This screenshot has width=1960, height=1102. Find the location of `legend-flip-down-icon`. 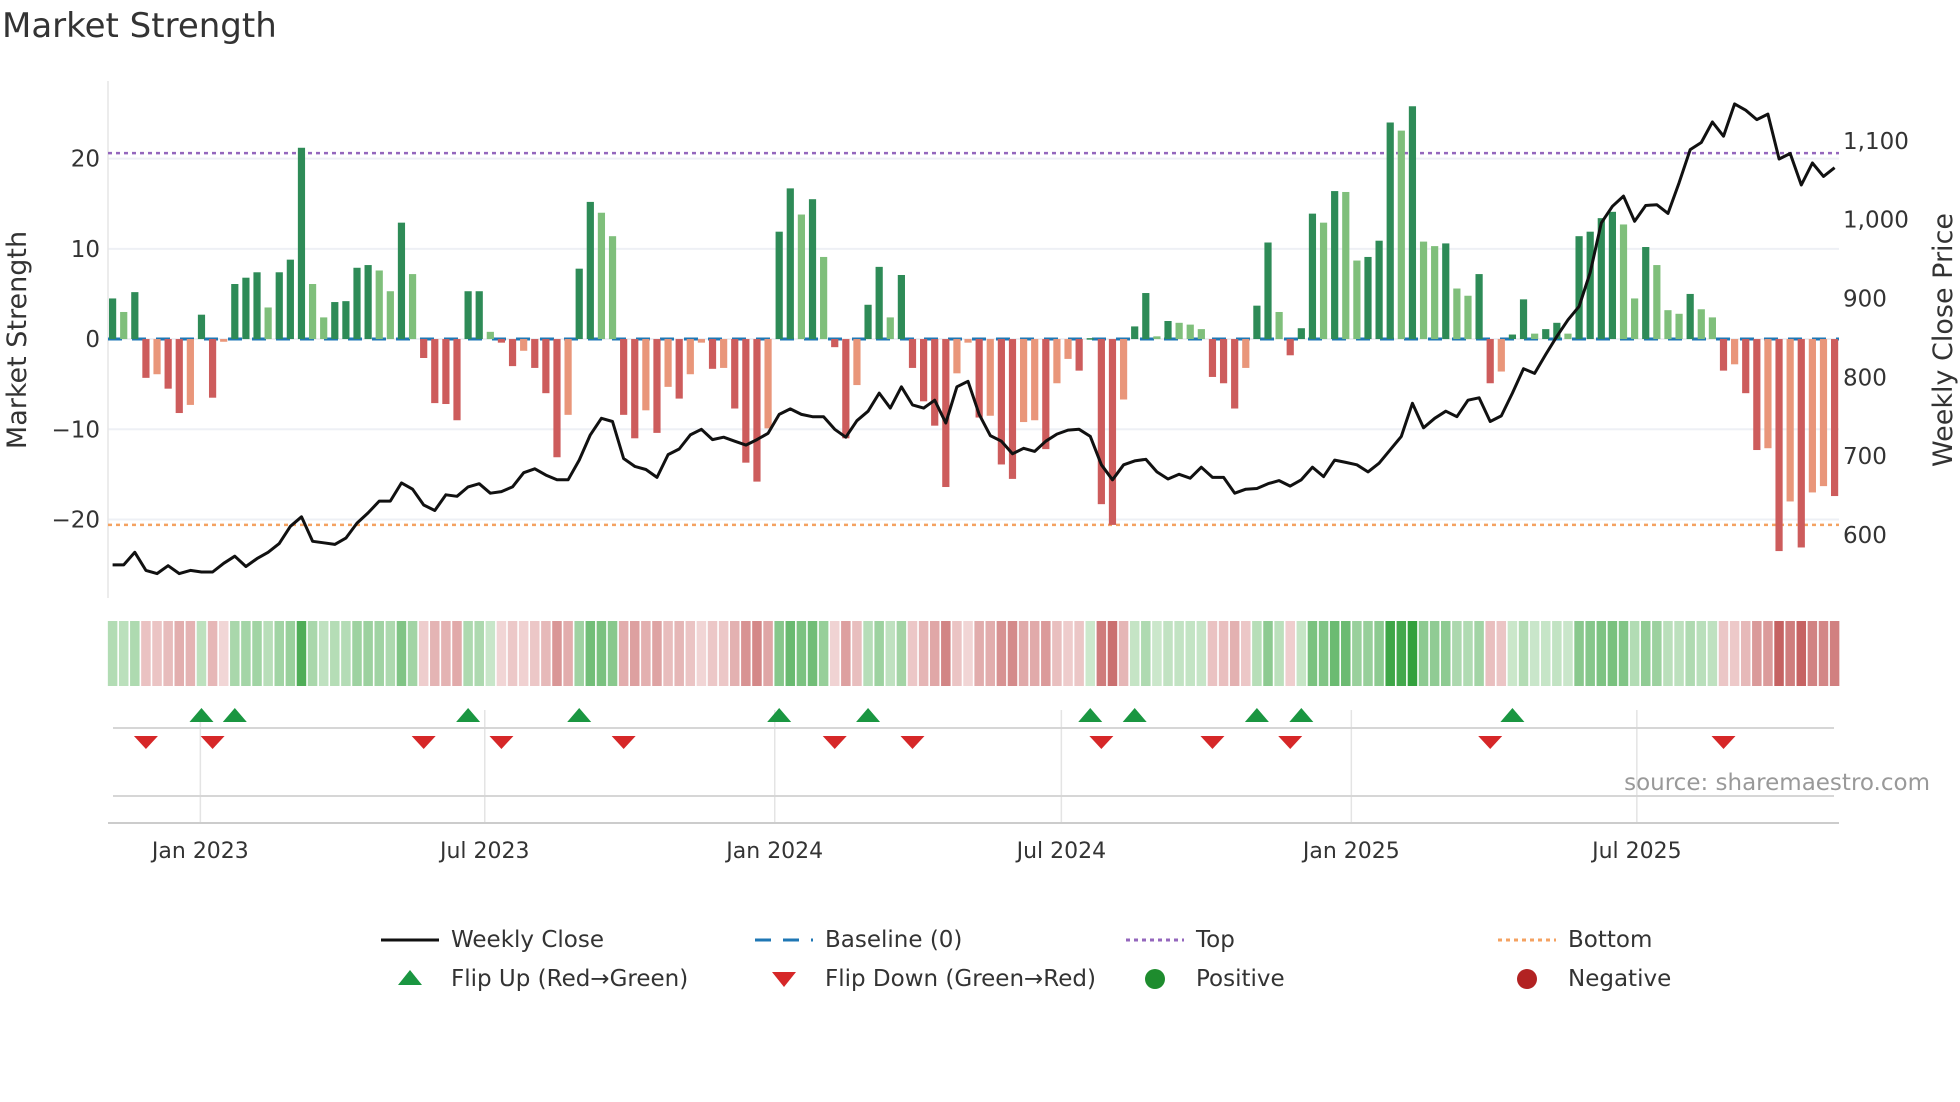

legend-flip-down-icon is located at coordinates (784, 979).